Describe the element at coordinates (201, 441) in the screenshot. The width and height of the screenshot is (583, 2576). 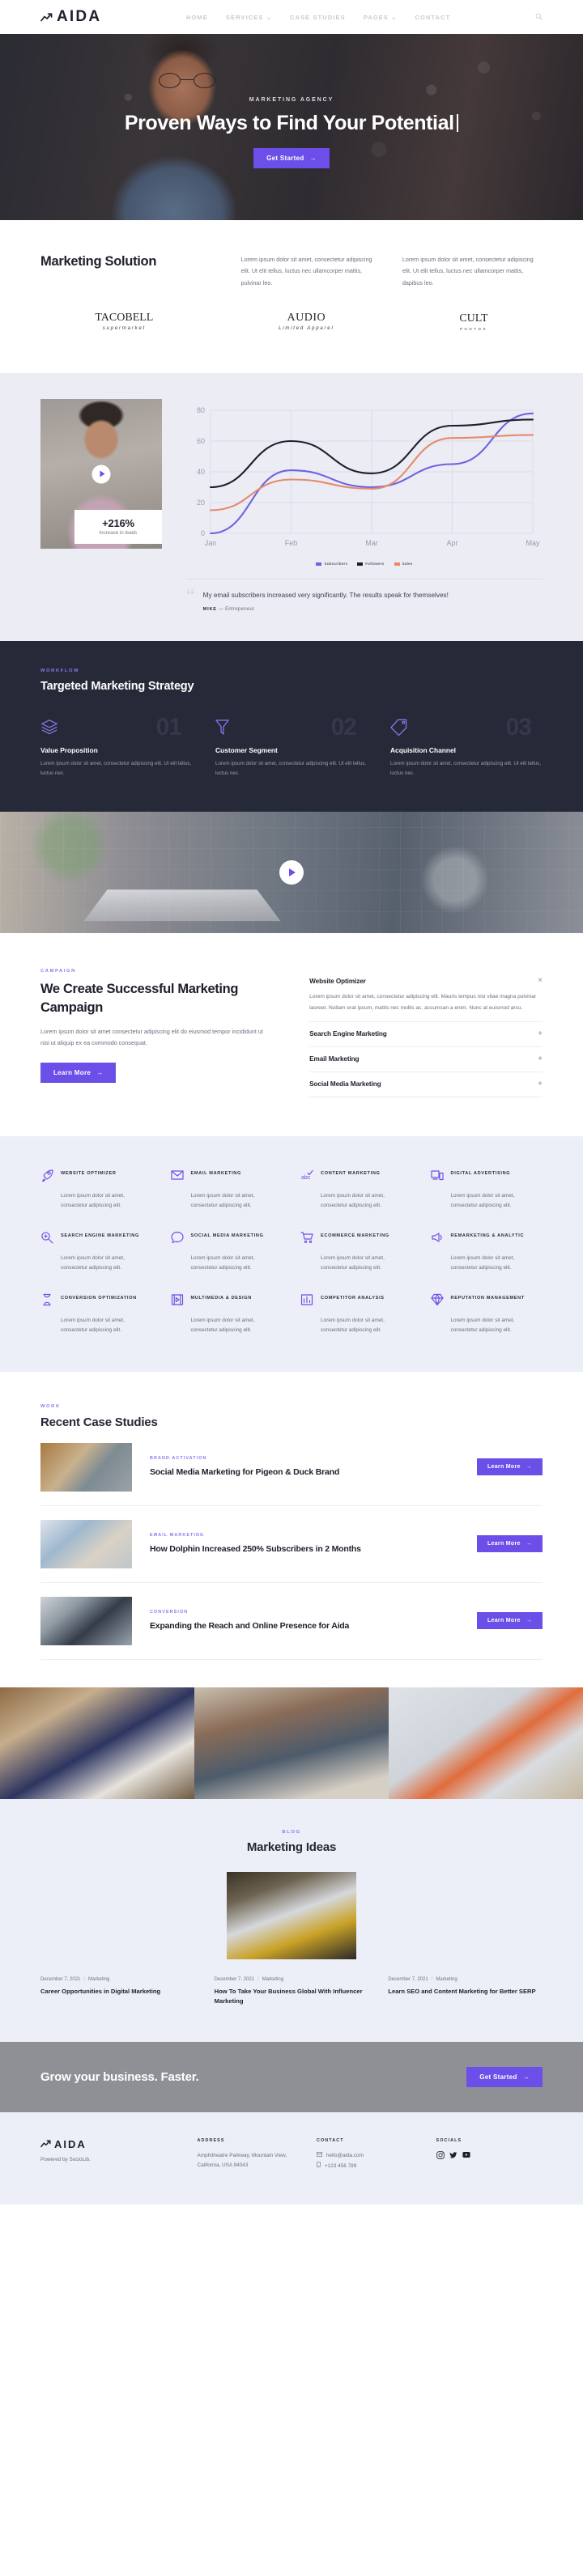
I see `svg-text: 60` at that location.